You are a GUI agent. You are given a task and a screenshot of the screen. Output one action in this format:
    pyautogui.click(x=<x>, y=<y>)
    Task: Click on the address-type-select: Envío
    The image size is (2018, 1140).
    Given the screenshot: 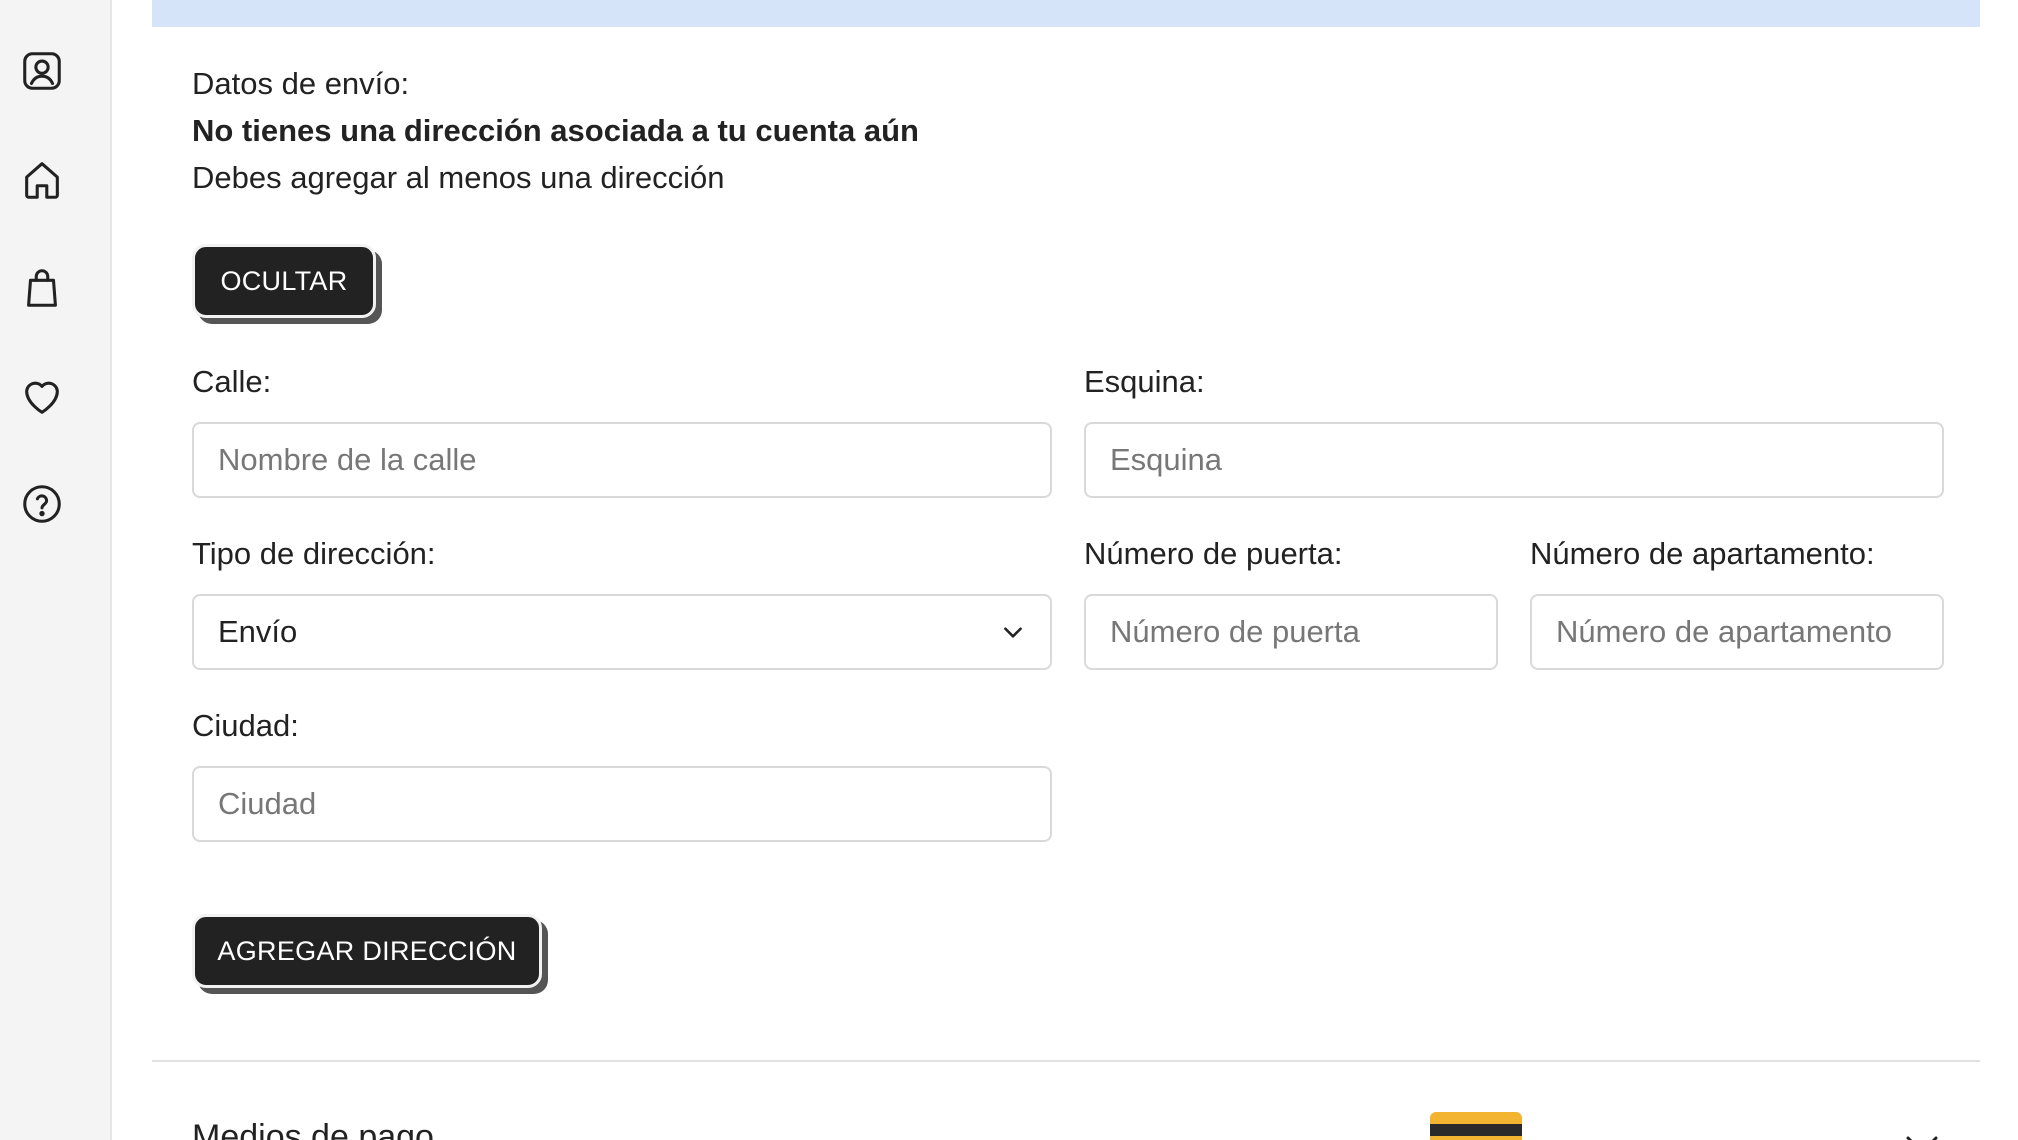 What is the action you would take?
    pyautogui.click(x=622, y=632)
    